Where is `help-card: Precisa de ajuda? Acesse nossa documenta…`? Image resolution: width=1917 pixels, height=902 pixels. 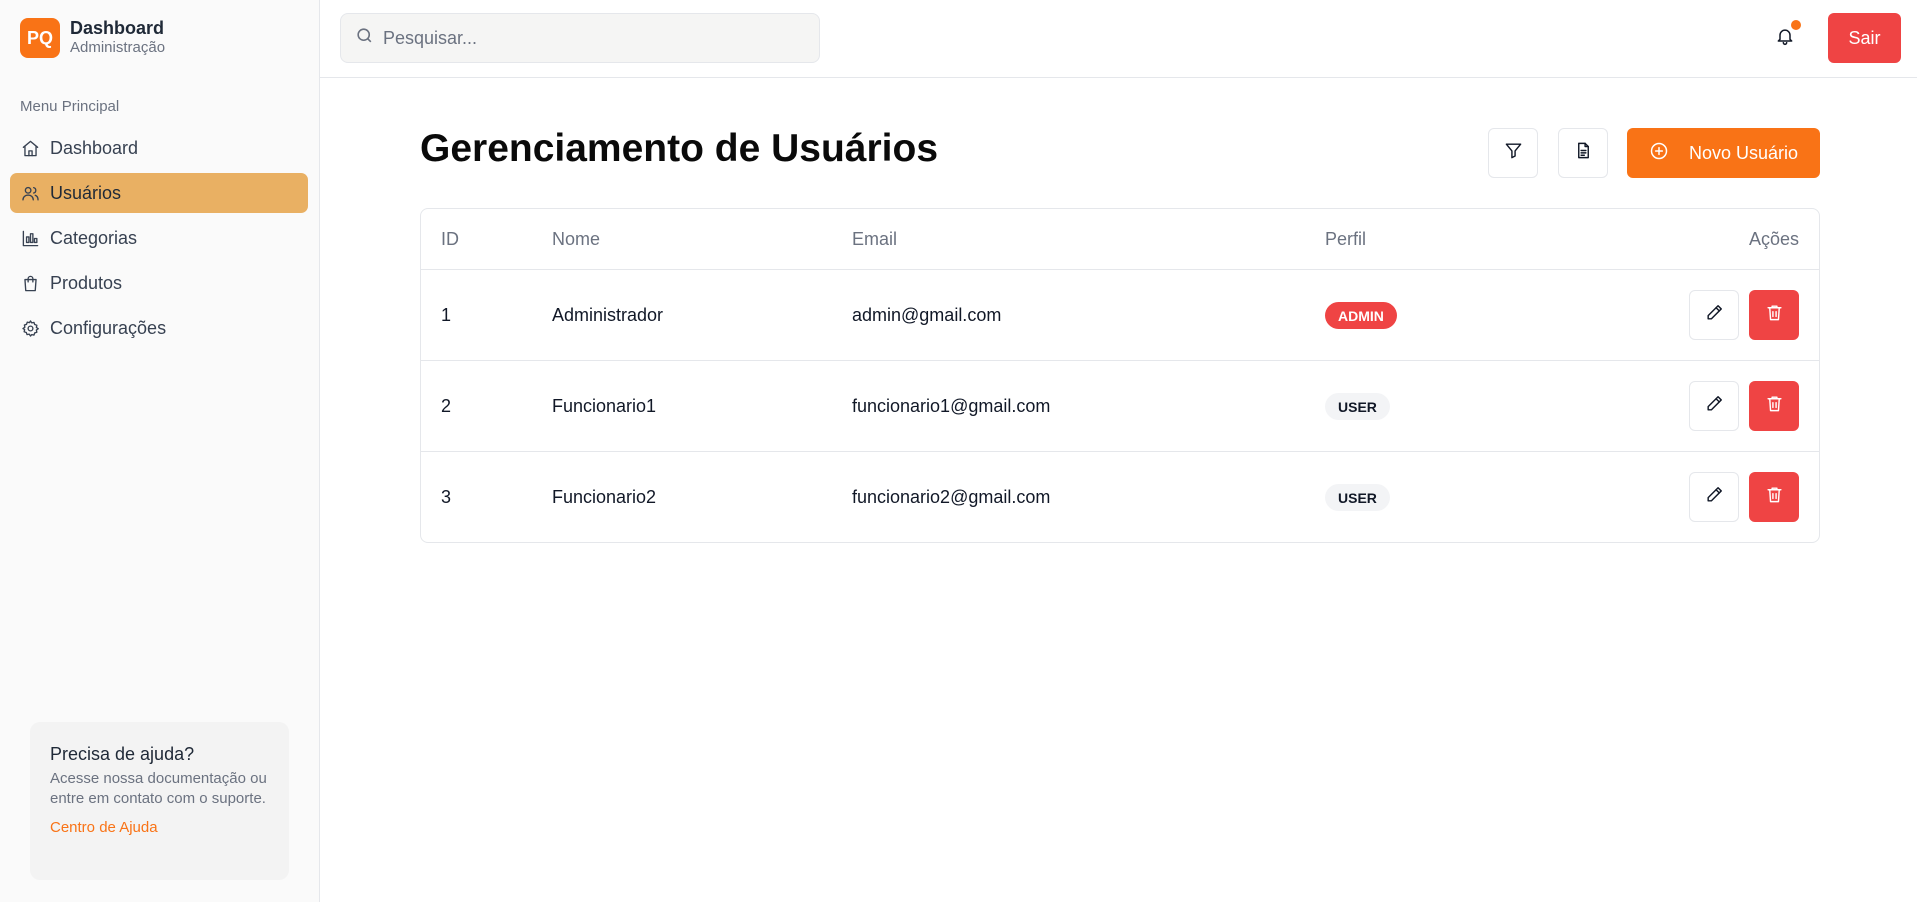 help-card: Precisa de ajuda? Acesse nossa documenta… is located at coordinates (159, 801).